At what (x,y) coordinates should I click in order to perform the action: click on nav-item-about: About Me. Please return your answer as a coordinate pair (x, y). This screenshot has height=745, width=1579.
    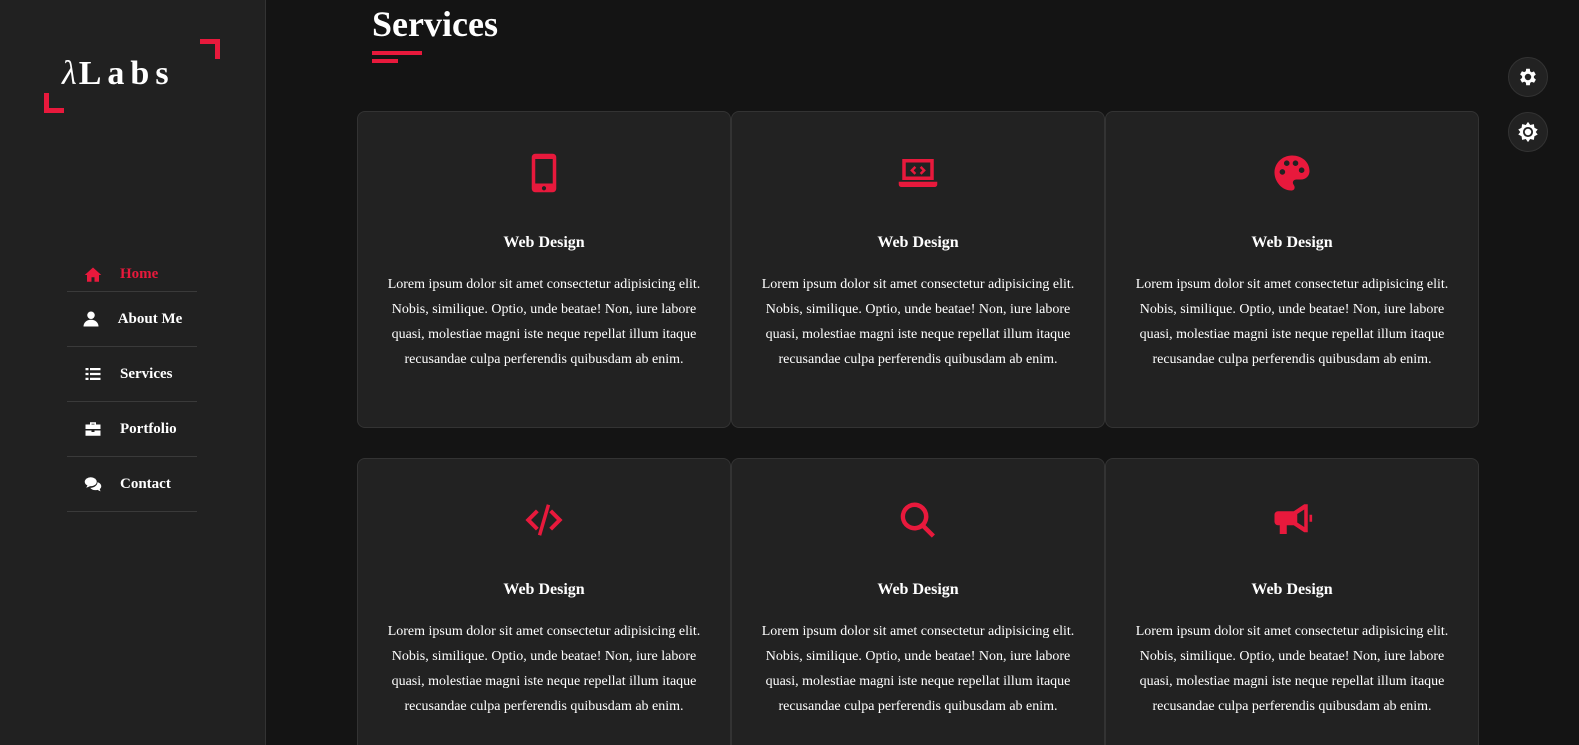
    Looking at the image, I should click on (132, 319).